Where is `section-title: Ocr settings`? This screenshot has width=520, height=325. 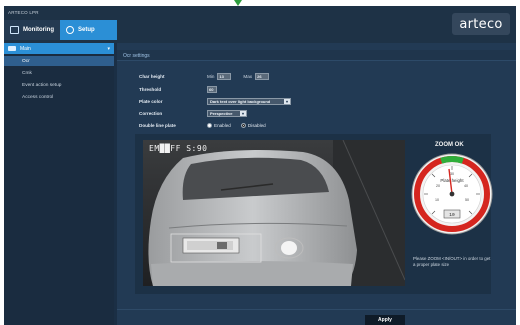 section-title: Ocr settings is located at coordinates (136, 56).